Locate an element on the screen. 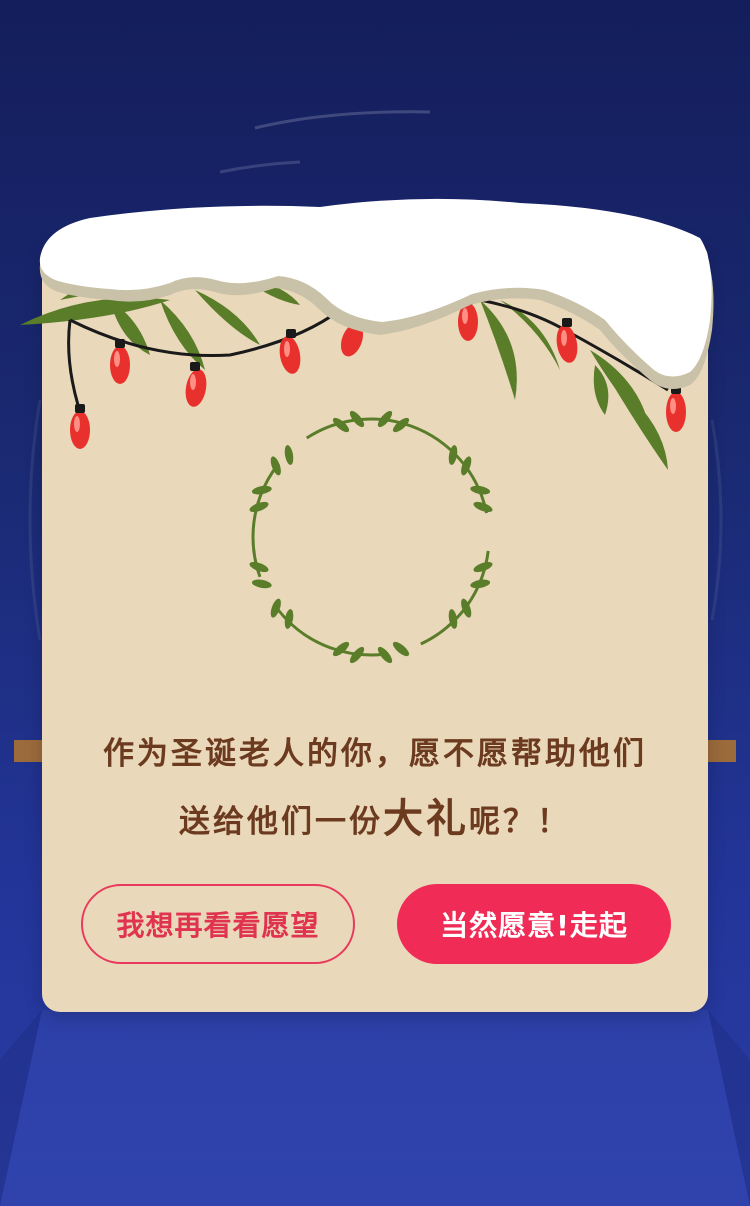 This screenshot has height=1206, width=750. accept-go-button: 当然愿意!走起 is located at coordinates (534, 924).